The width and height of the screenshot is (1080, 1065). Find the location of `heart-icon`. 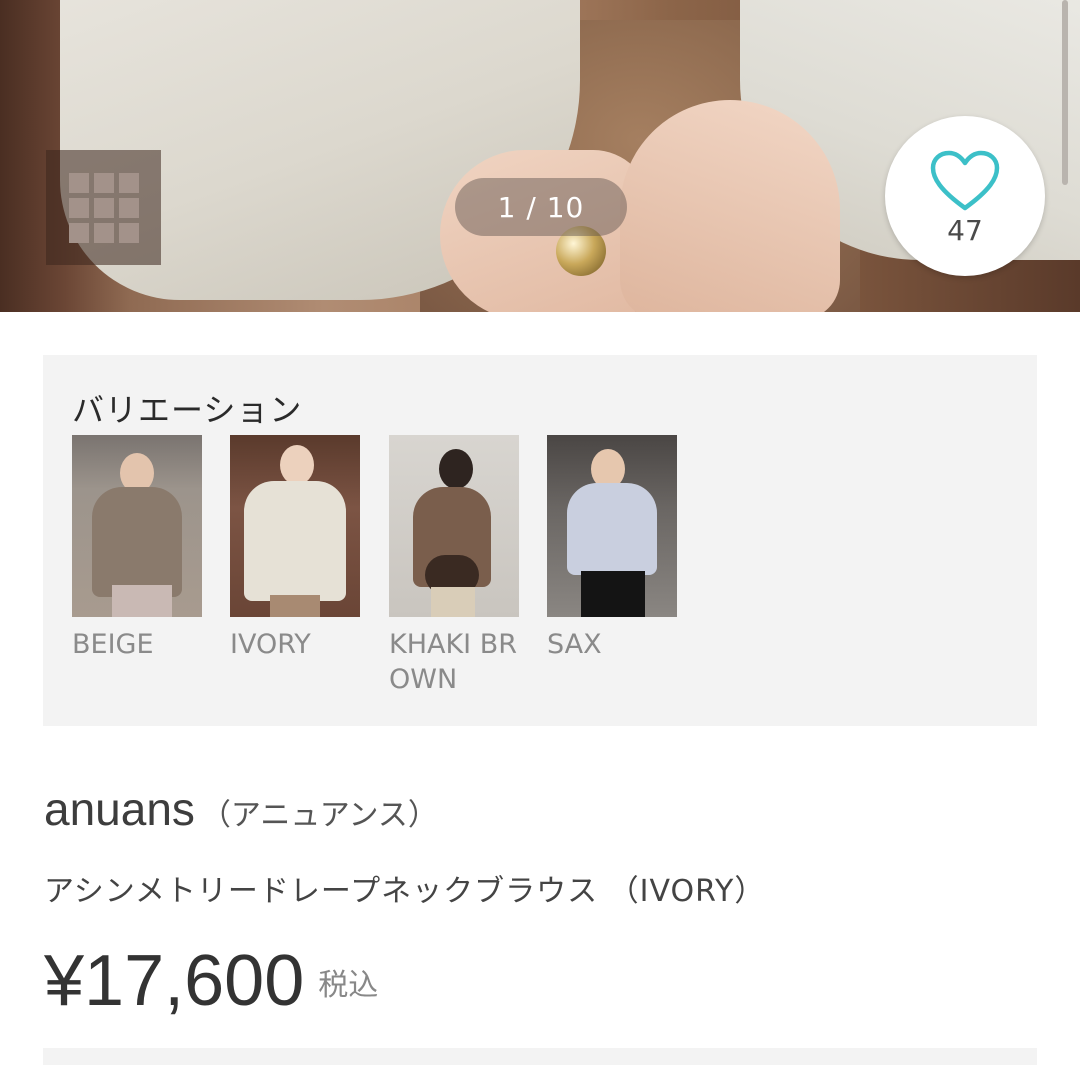

heart-icon is located at coordinates (965, 180).